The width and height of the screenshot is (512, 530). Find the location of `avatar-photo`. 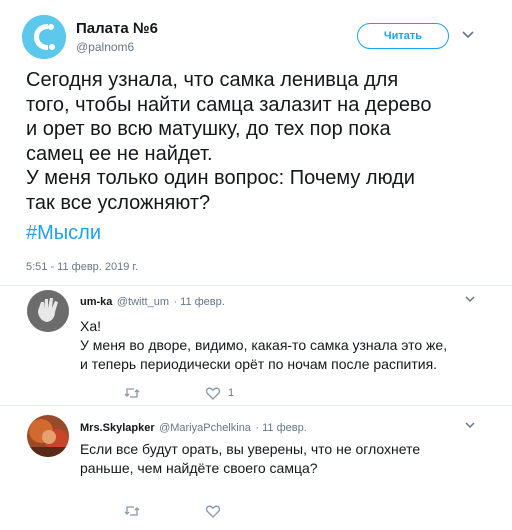

avatar-photo is located at coordinates (48, 436).